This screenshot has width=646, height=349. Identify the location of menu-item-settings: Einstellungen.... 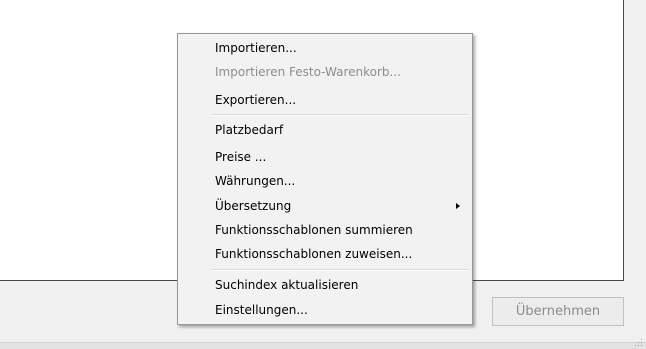
(325, 310).